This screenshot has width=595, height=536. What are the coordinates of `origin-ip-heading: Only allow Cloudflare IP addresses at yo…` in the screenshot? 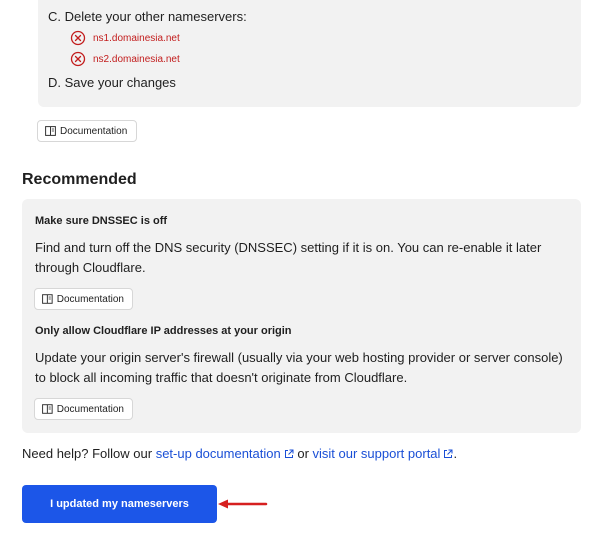 It's located at (163, 331).